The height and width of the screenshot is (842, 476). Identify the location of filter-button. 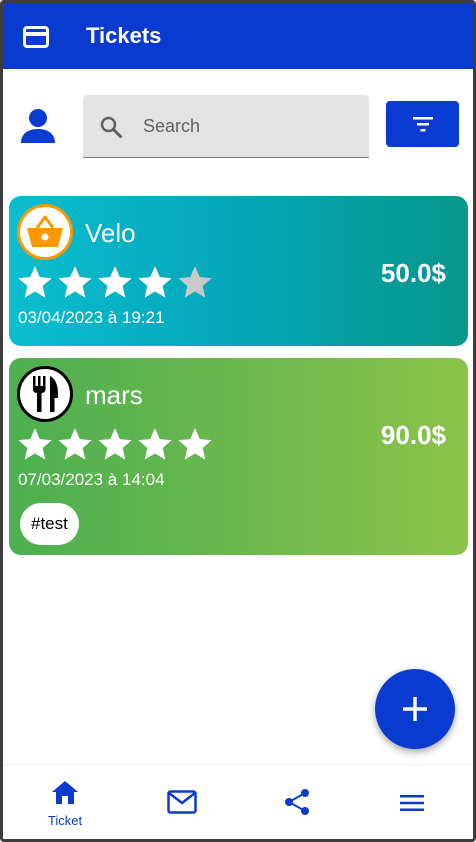
(422, 124).